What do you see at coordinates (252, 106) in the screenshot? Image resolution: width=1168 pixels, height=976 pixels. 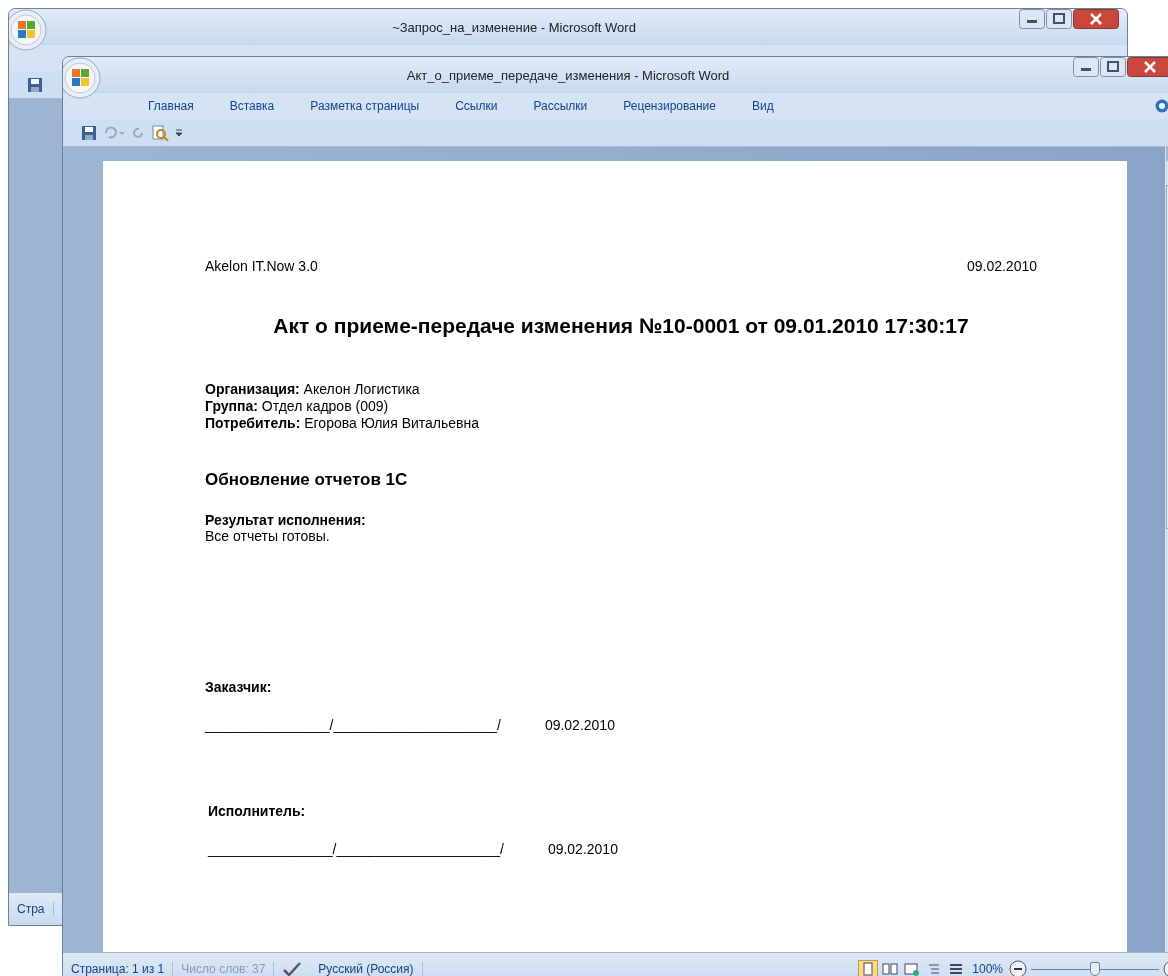 I see `ribbon-tab: Вставка` at bounding box center [252, 106].